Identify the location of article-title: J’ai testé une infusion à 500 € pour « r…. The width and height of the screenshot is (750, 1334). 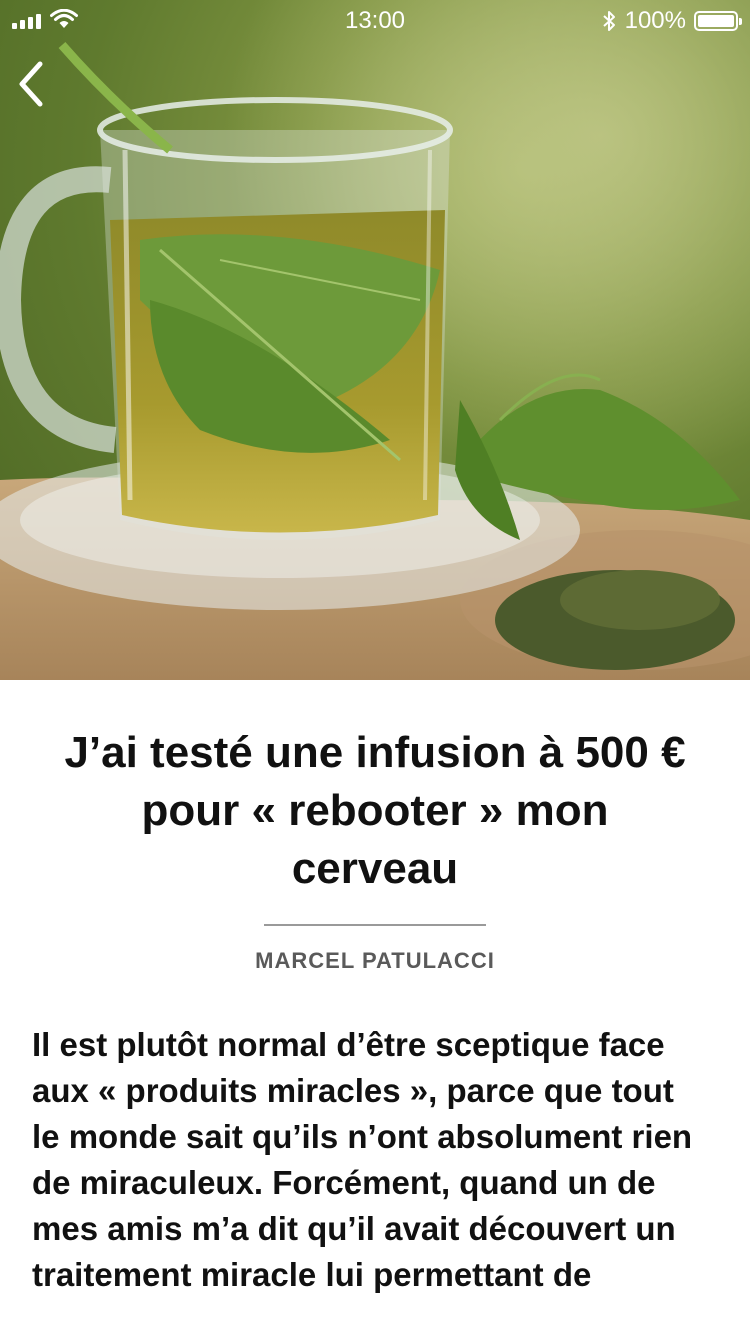
(375, 810).